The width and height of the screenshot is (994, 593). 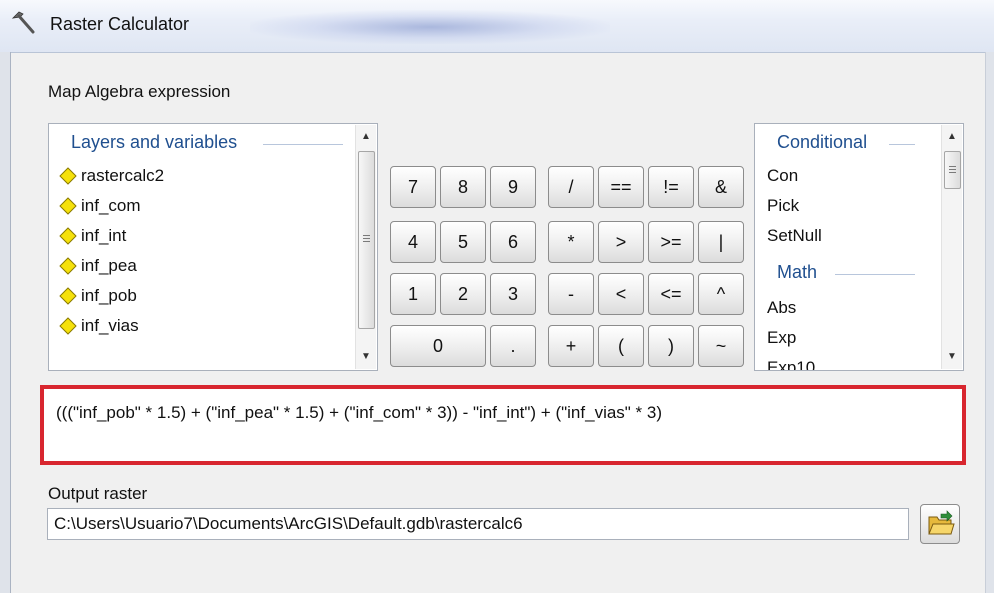 I want to click on function-item-pick: Pick, so click(x=783, y=206).